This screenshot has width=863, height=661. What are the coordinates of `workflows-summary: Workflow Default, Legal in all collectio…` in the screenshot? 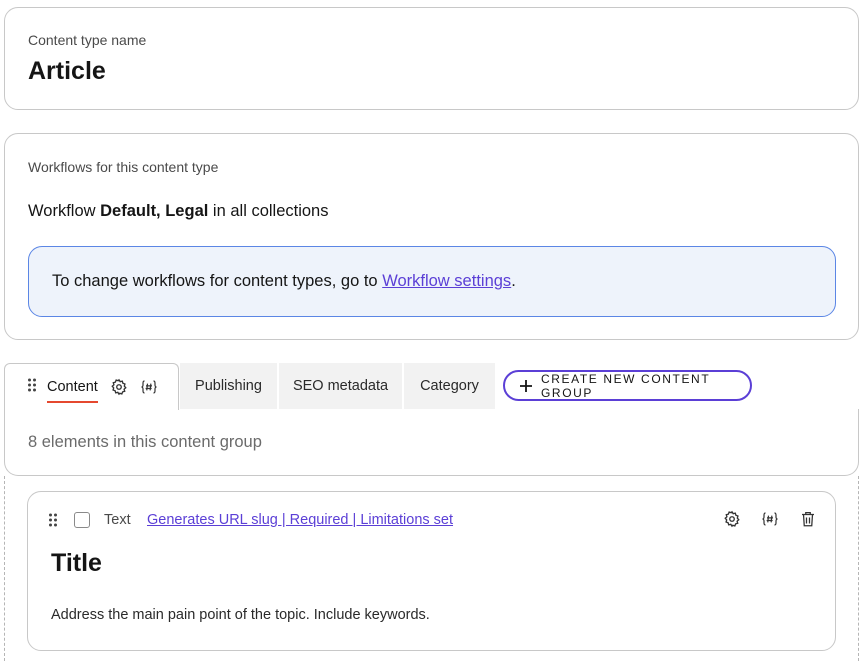 It's located at (178, 211).